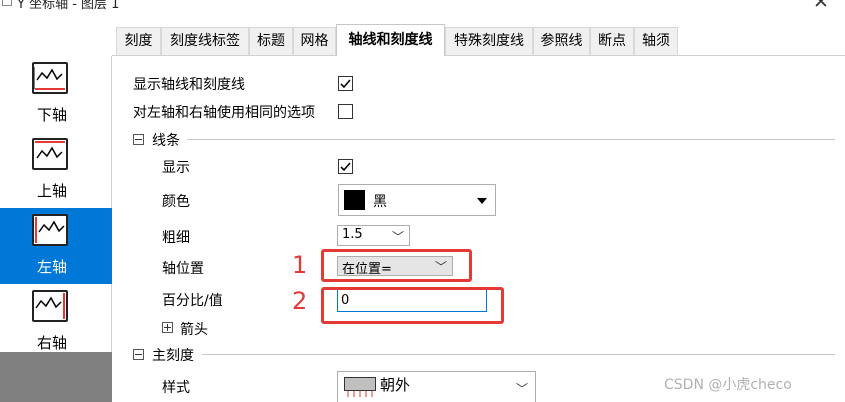 The image size is (845, 402). What do you see at coordinates (205, 41) in the screenshot?
I see `tab-tick-labels: 刻度线标签` at bounding box center [205, 41].